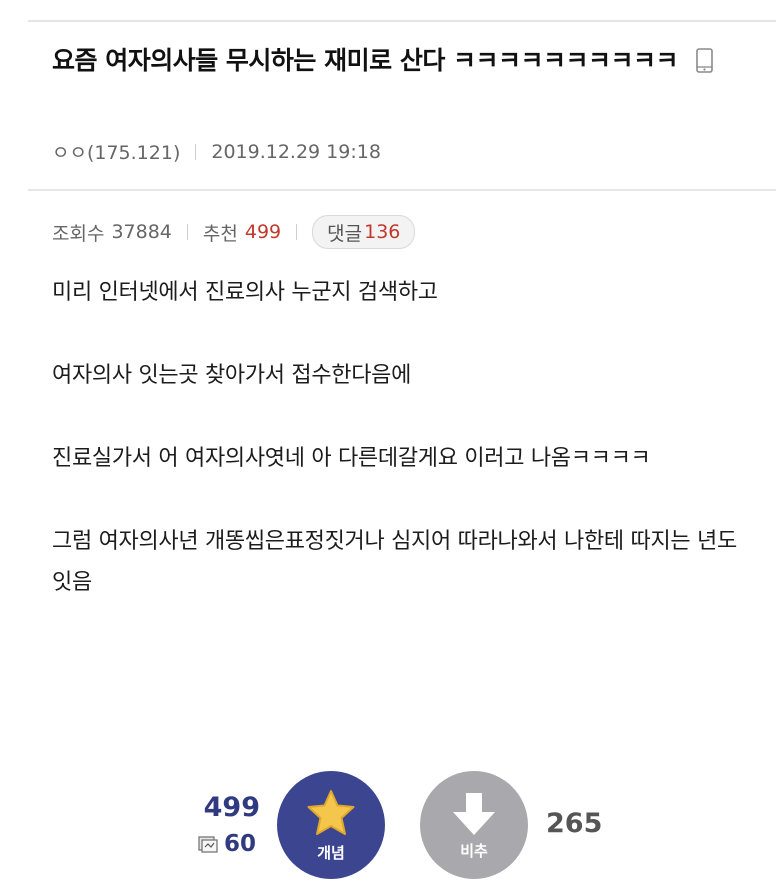  What do you see at coordinates (232, 375) in the screenshot?
I see `body-paragraph: 여자의사 잇는곳 찾아가서 접수한다음에` at bounding box center [232, 375].